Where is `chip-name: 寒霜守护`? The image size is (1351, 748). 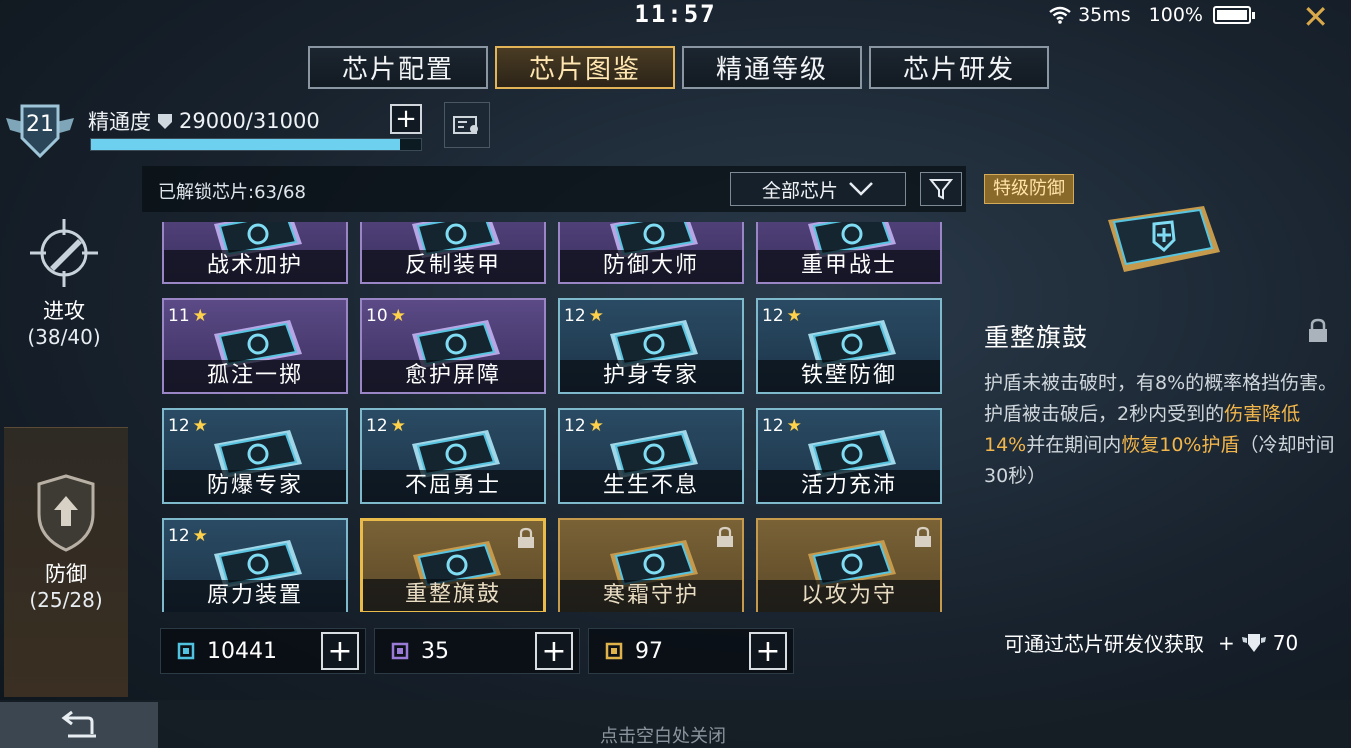 chip-name: 寒霜守护 is located at coordinates (651, 596).